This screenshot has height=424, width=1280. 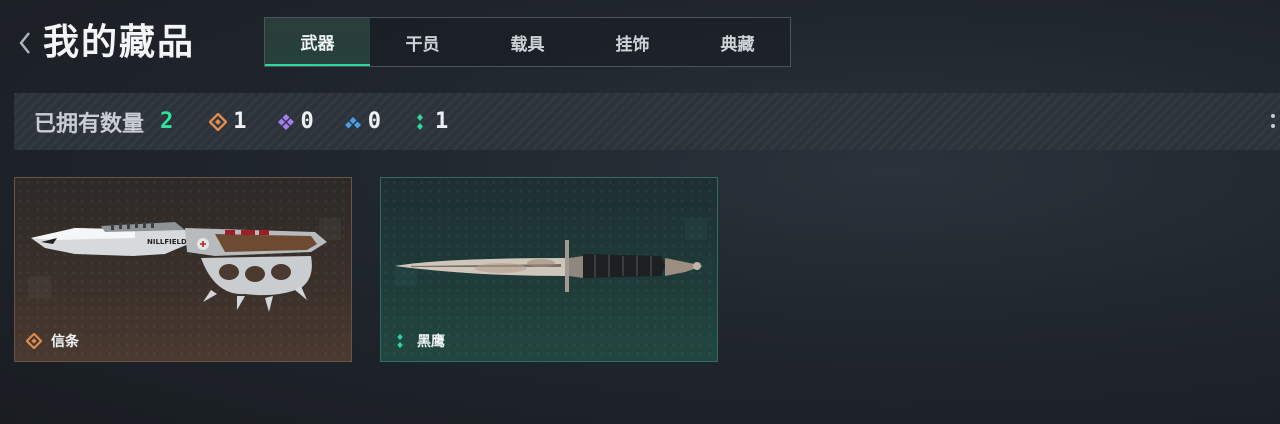 I want to click on owned-count-total: 2, so click(x=167, y=121).